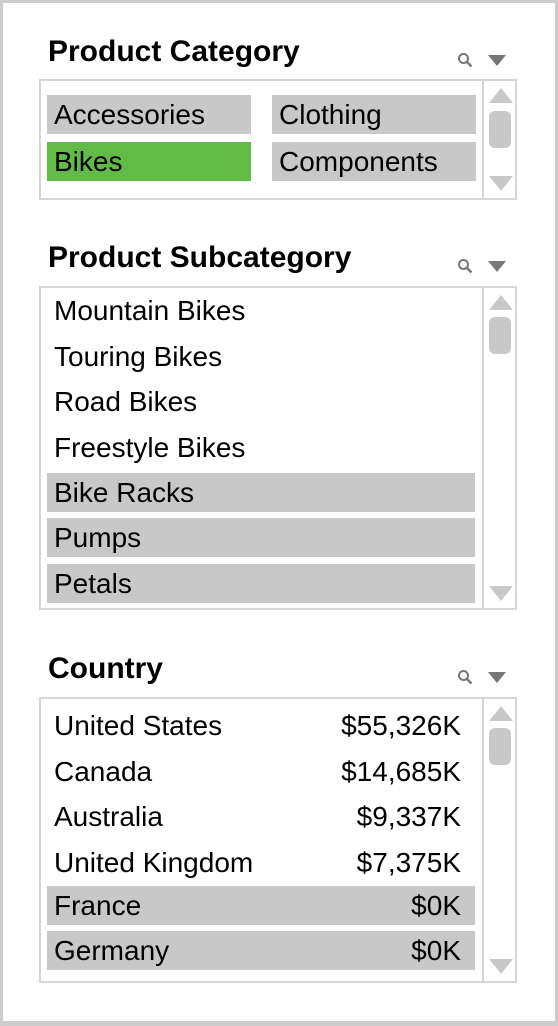 The width and height of the screenshot is (558, 1026). What do you see at coordinates (138, 725) in the screenshot?
I see `country-name: United States` at bounding box center [138, 725].